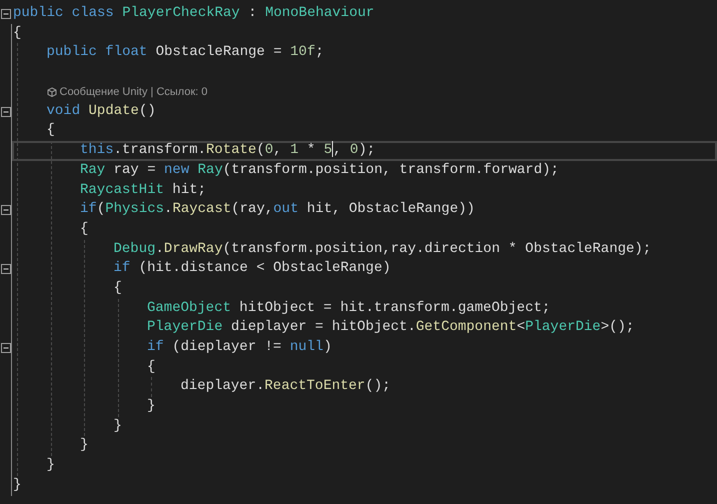 This screenshot has width=717, height=504. What do you see at coordinates (134, 92) in the screenshot?
I see `codelens-text: Сообщение Unity | Ссылок: 0` at bounding box center [134, 92].